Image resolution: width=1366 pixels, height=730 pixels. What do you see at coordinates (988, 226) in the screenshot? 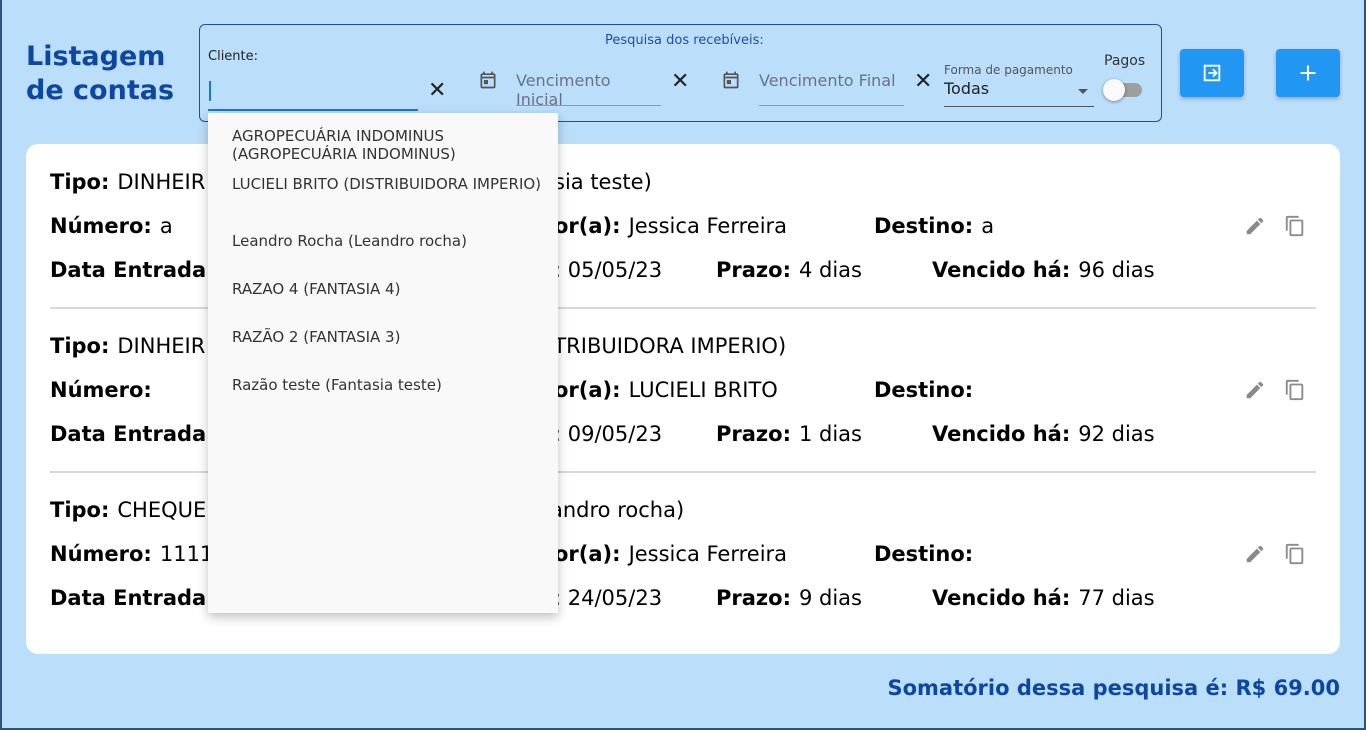
I see `destino-value: a` at bounding box center [988, 226].